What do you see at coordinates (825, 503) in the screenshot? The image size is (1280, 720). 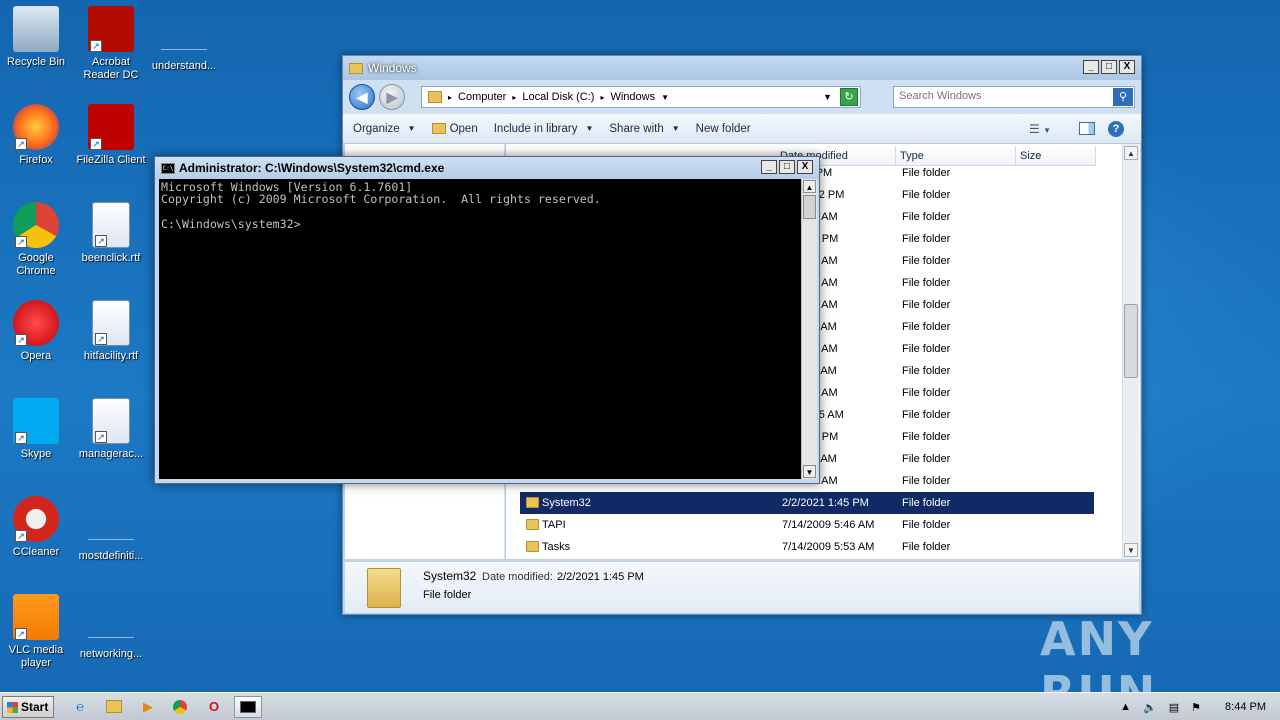 I see `row-date: 2/2/2021 1:45 PM` at bounding box center [825, 503].